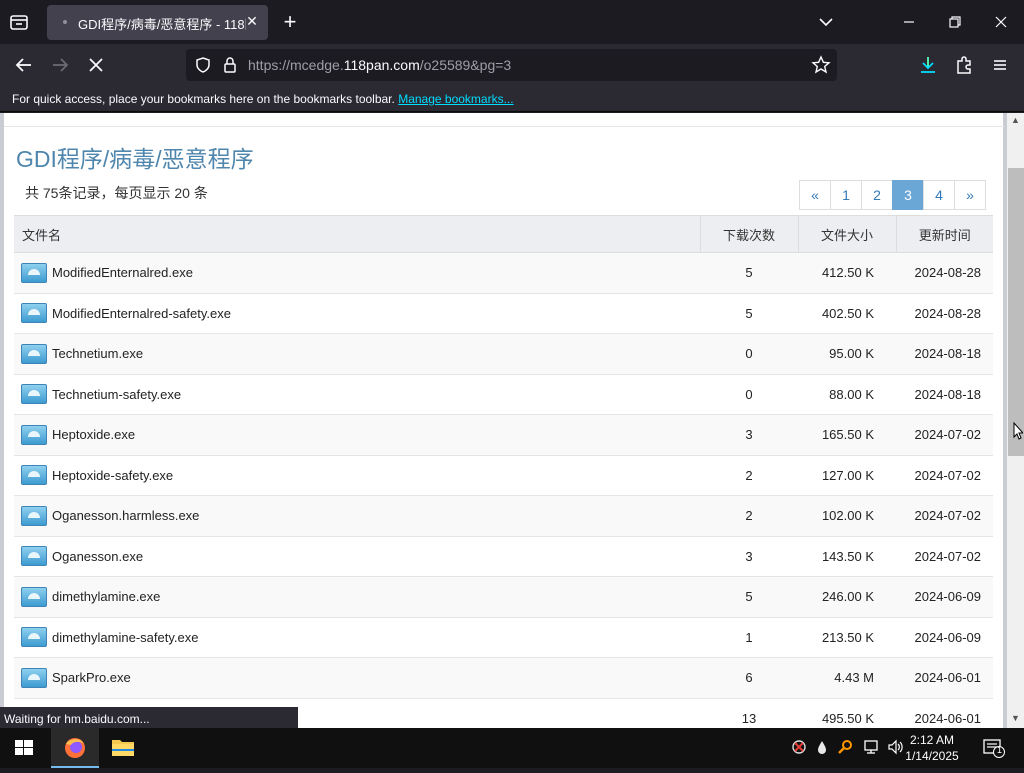  Describe the element at coordinates (503, 596) in the screenshot. I see `table-row: dimethylamine.exe 5 246.00 K 2024-06-09` at that location.